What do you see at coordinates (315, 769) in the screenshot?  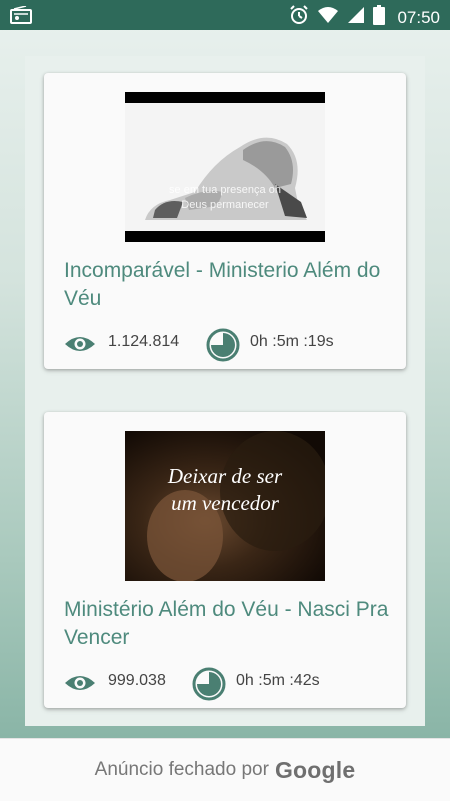 I see `google-logo: Google` at bounding box center [315, 769].